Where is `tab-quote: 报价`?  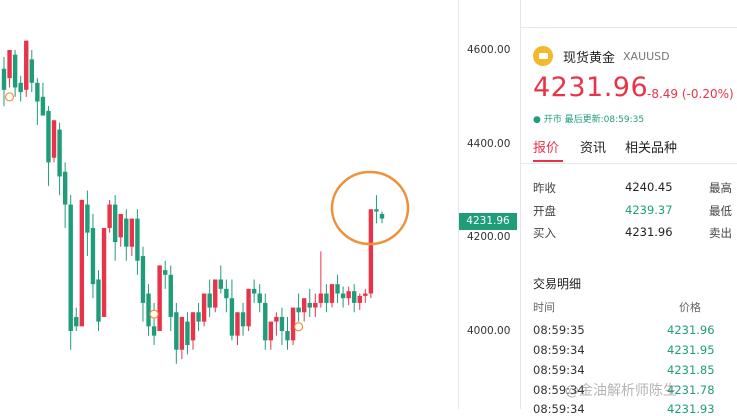
tab-quote: 报价 is located at coordinates (546, 146).